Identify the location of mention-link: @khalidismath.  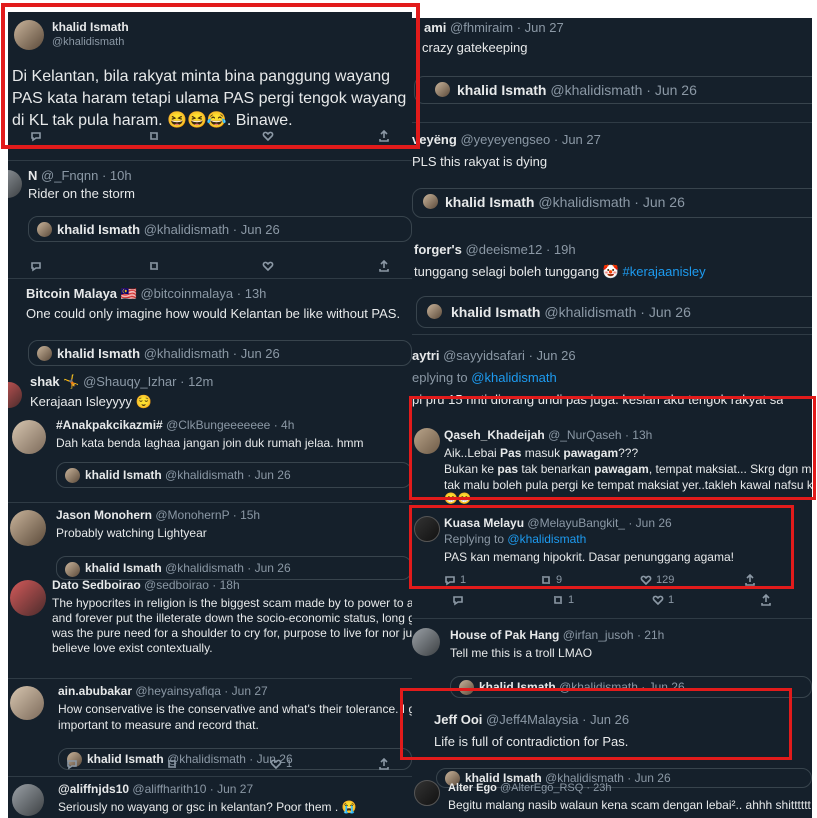
(513, 377).